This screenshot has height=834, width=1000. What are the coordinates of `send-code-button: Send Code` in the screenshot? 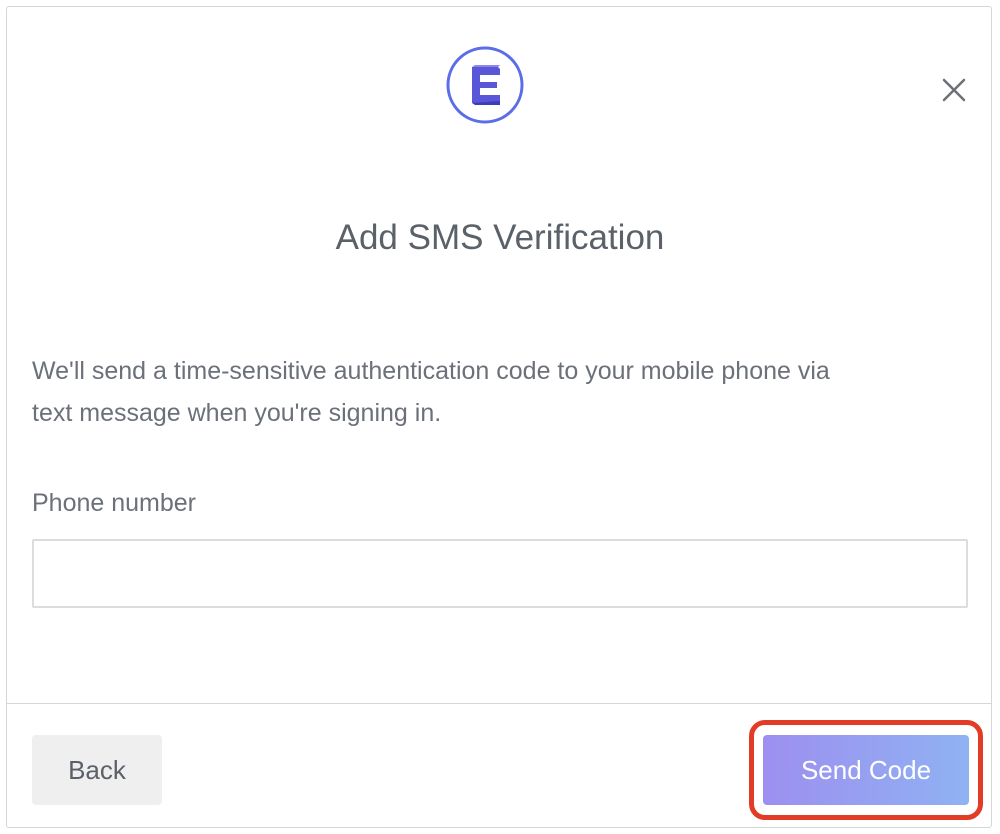 It's located at (866, 770).